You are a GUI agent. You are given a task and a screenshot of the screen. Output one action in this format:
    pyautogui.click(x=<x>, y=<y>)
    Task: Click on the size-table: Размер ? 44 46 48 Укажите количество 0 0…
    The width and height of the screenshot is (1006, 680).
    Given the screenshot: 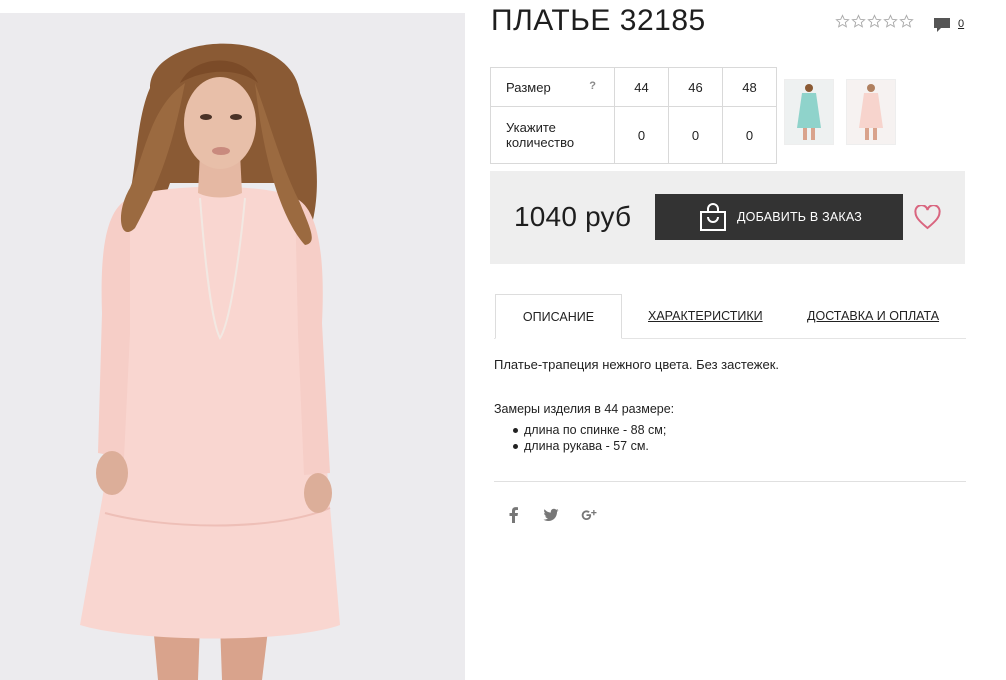 What is the action you would take?
    pyautogui.click(x=633, y=115)
    